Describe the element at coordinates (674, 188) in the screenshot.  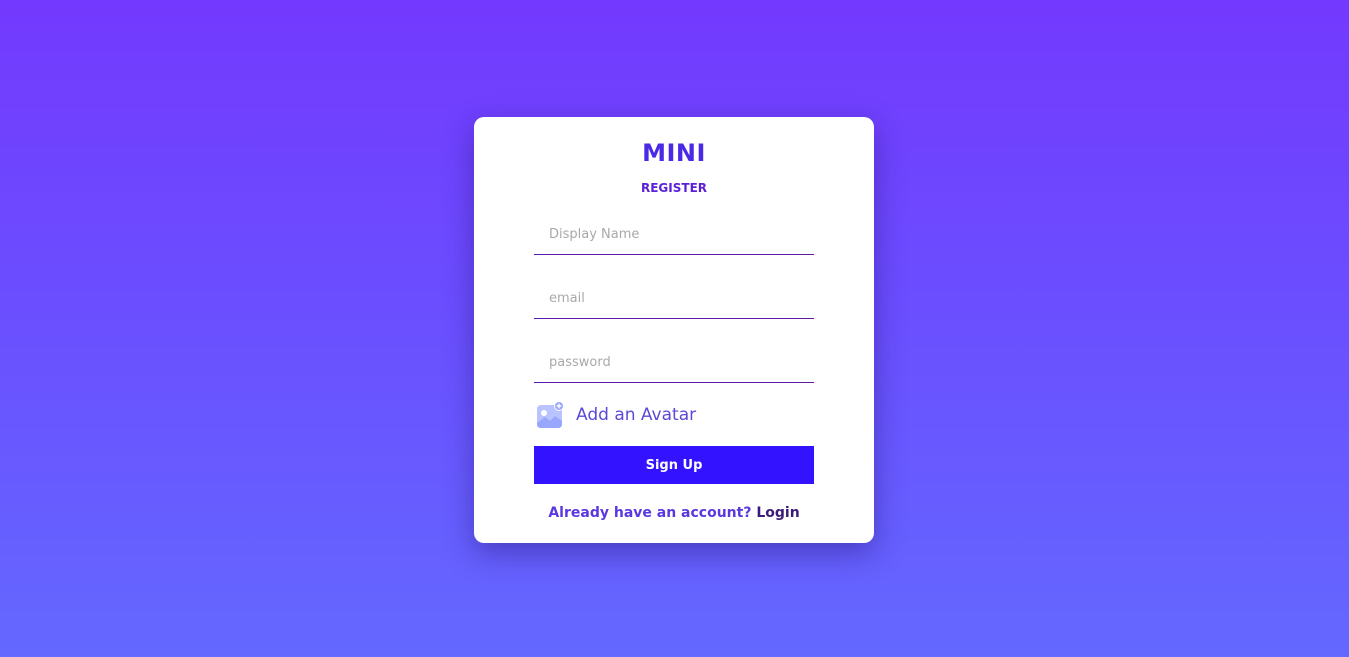
I see `form-title: REGISTER` at that location.